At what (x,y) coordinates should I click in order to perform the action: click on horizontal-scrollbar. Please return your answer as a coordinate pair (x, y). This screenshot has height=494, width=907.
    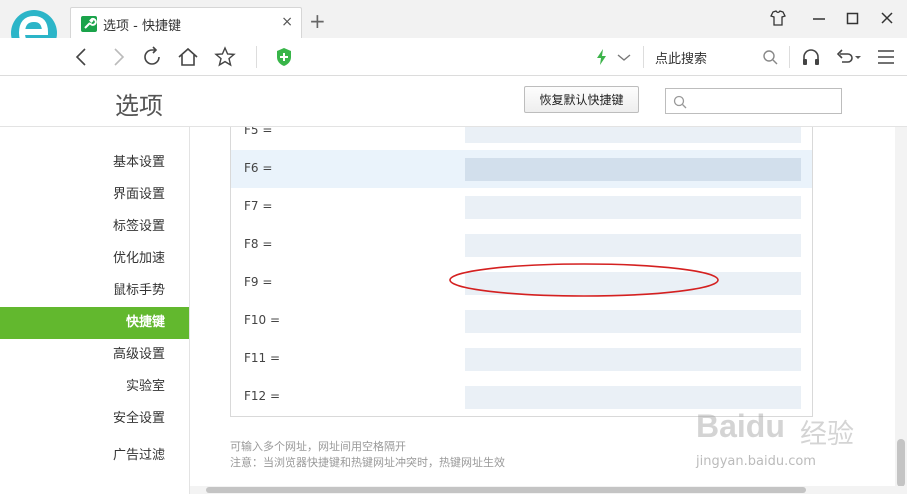
    Looking at the image, I should click on (548, 490).